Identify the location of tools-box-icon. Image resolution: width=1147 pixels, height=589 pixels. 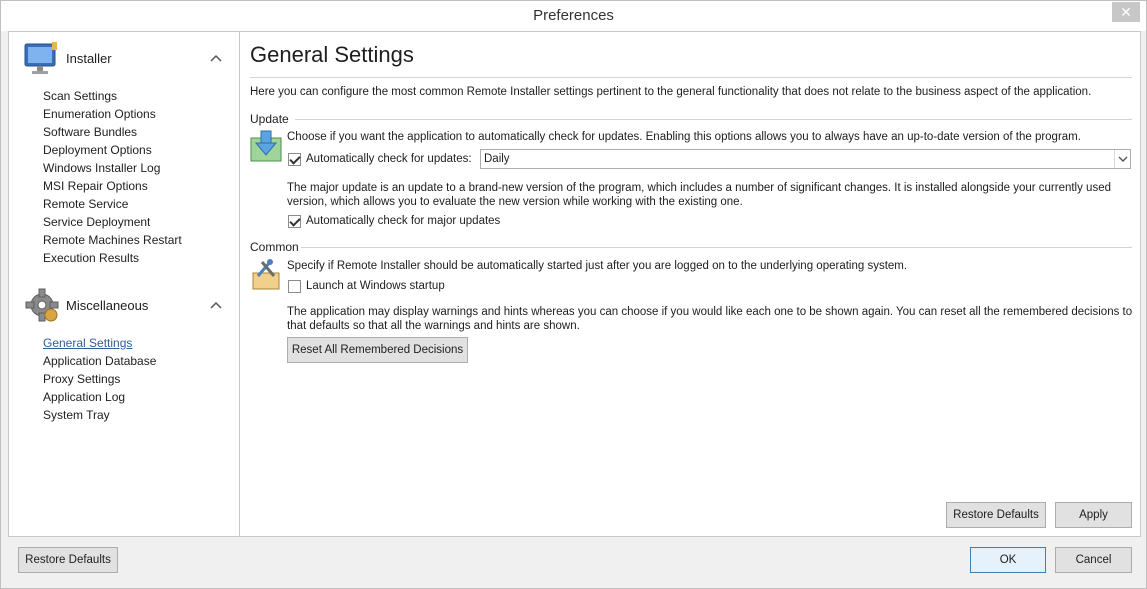
(266, 274).